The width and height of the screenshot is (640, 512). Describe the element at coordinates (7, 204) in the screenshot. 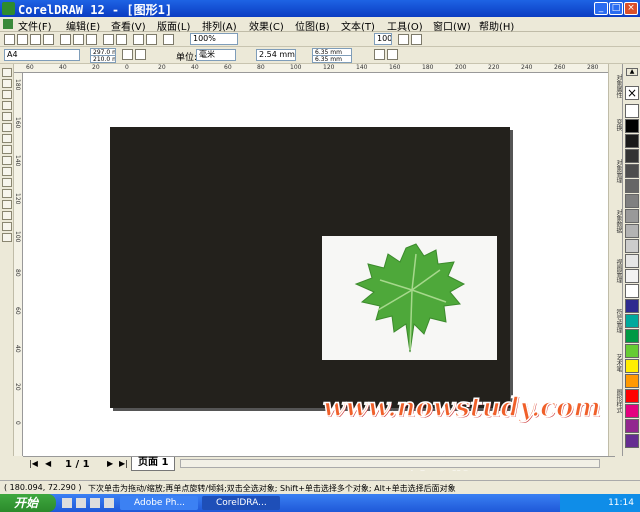

I see `eyedropper-tool-icon` at that location.